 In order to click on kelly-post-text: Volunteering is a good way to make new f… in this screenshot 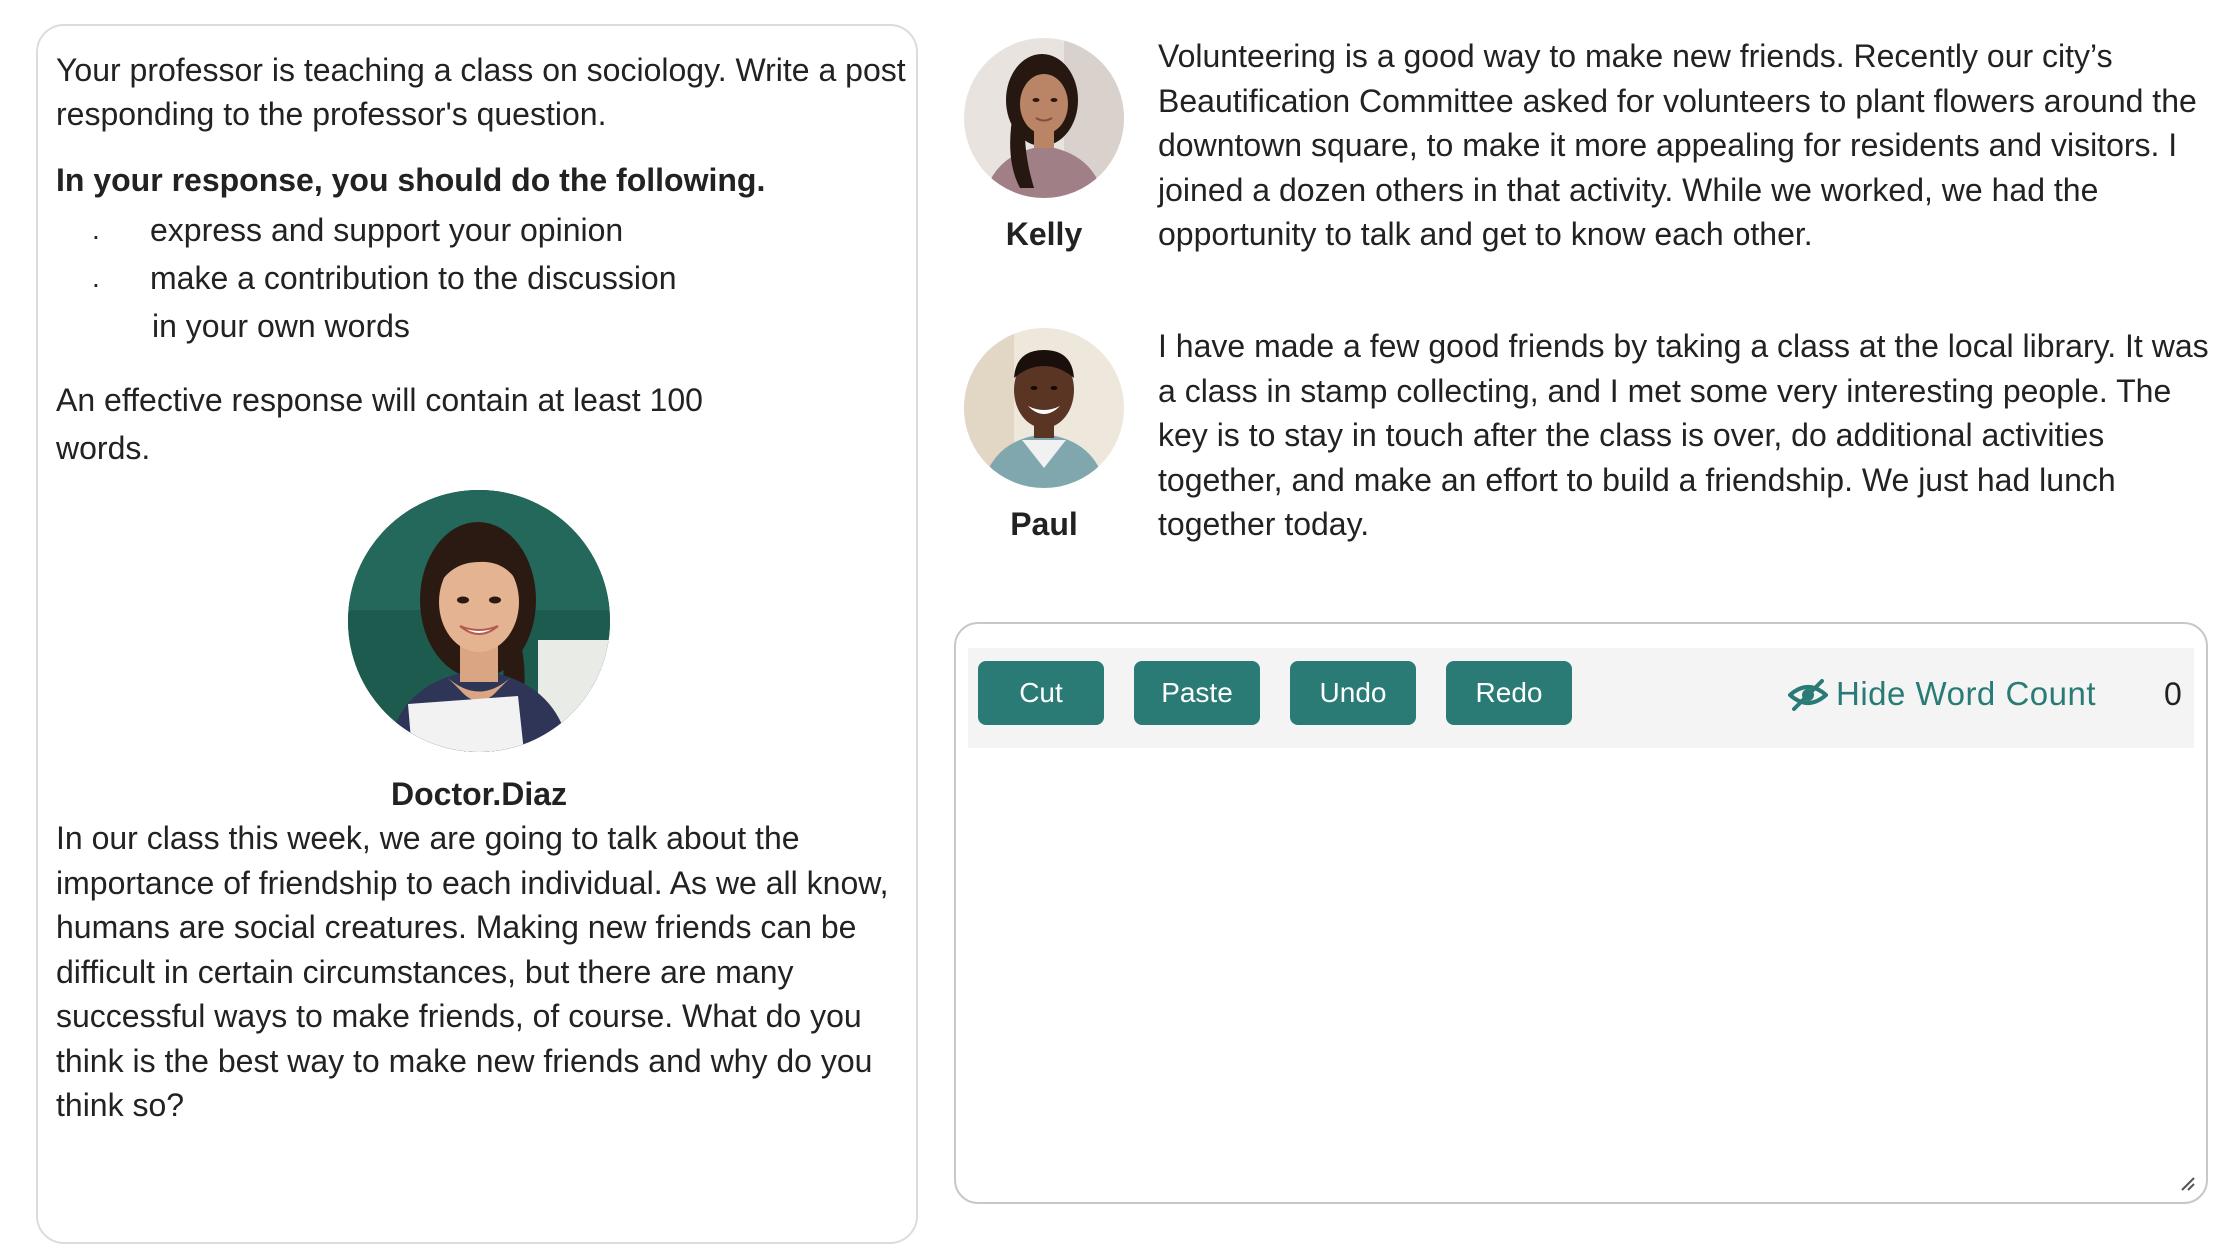, I will do `click(1677, 145)`.